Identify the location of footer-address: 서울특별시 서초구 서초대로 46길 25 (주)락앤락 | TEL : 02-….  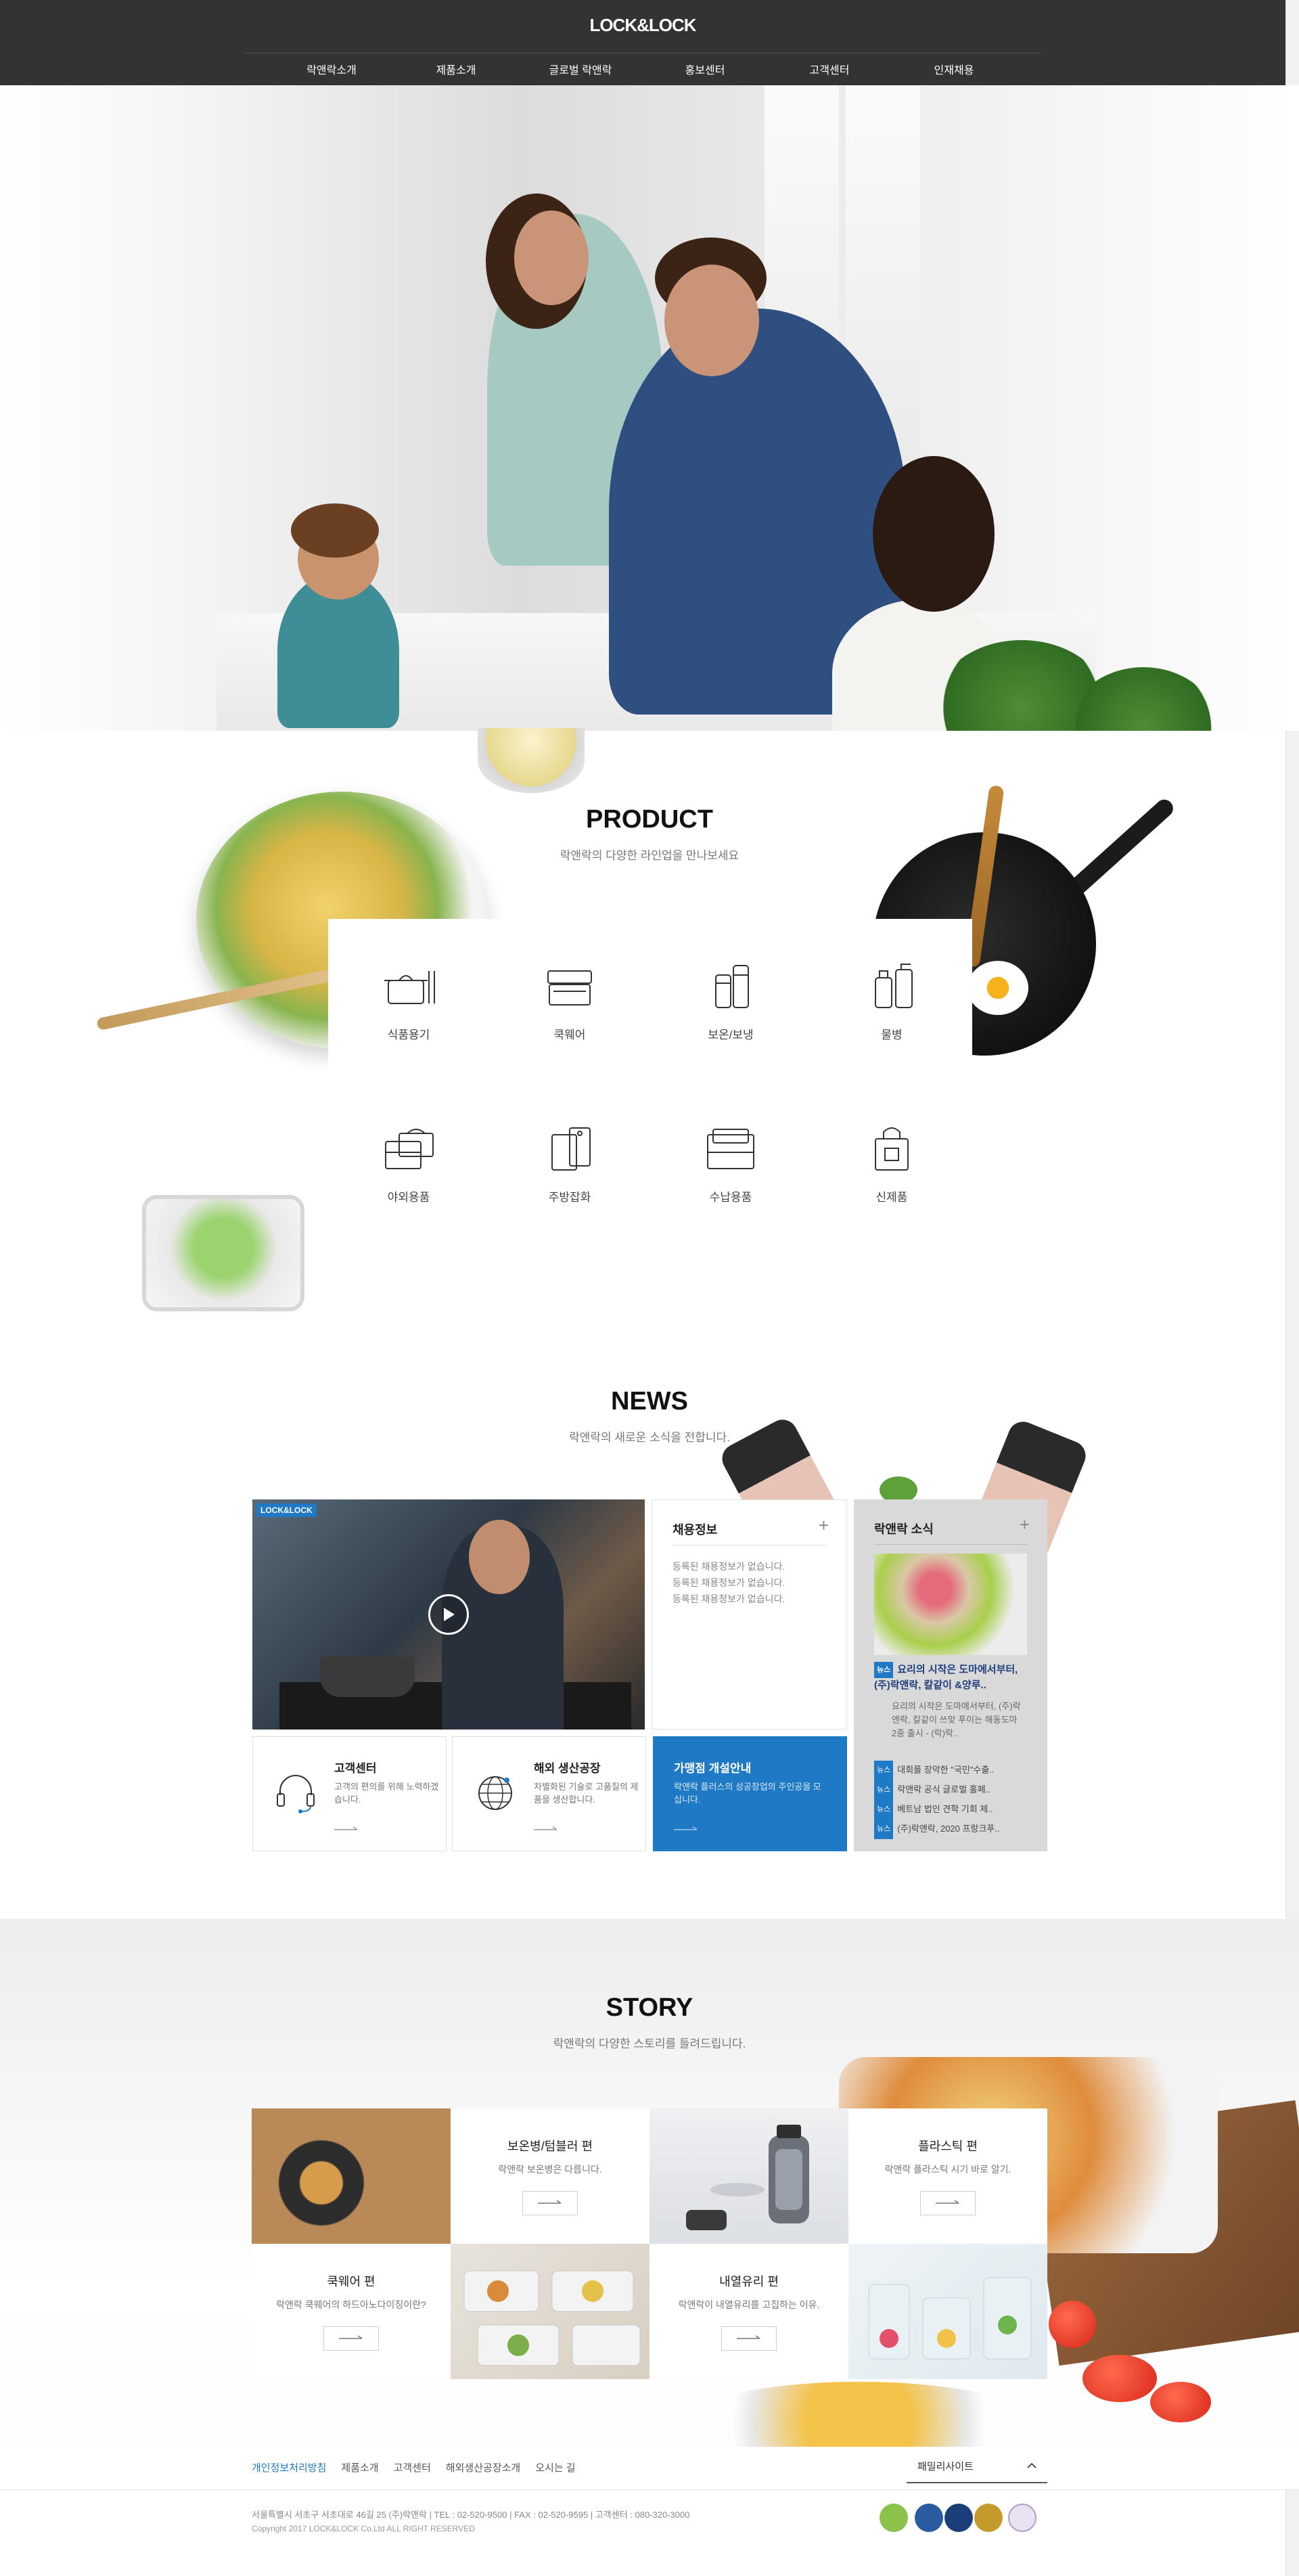
(471, 2515).